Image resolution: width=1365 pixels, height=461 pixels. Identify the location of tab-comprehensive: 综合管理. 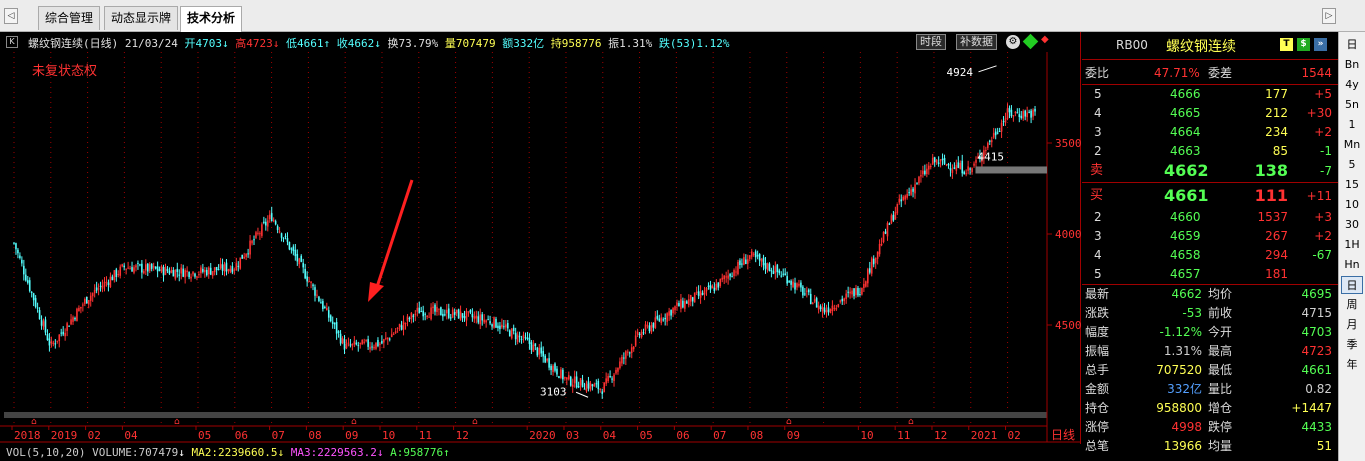
(69, 18).